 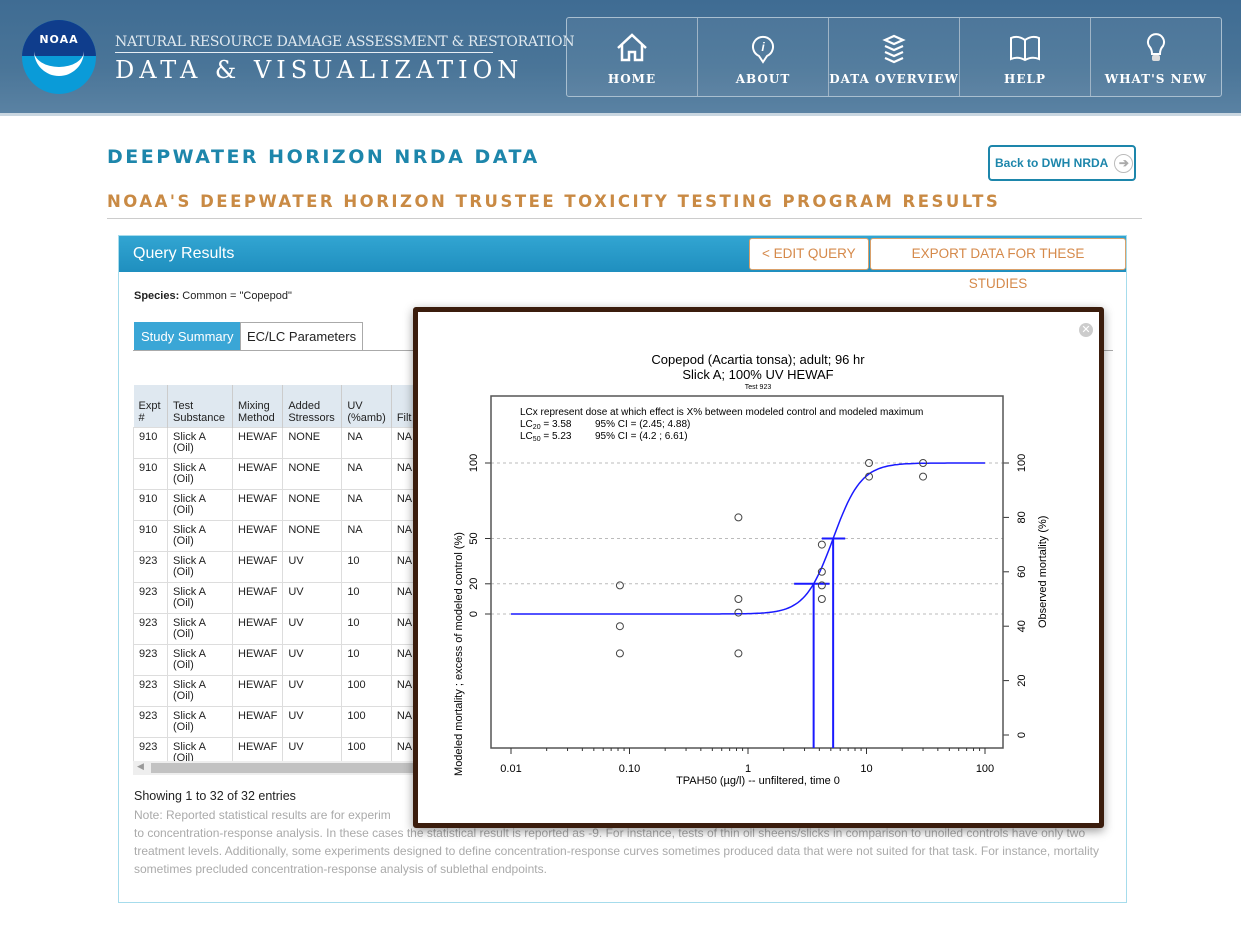 What do you see at coordinates (150, 406) in the screenshot?
I see `column-header: Expt #` at bounding box center [150, 406].